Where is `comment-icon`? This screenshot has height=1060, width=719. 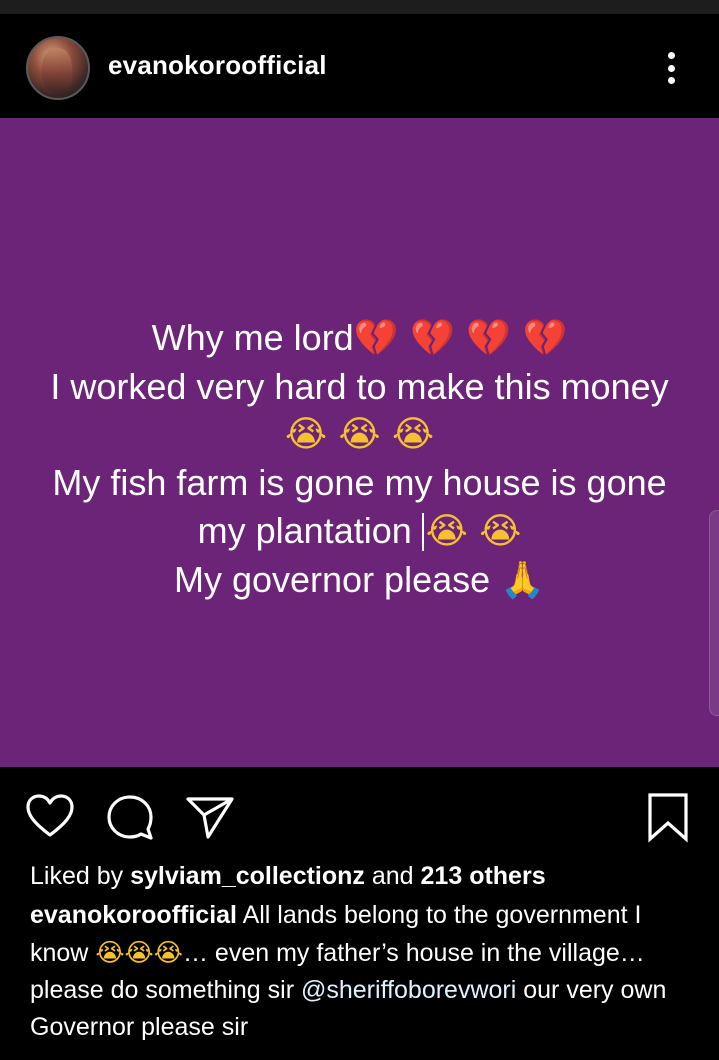 comment-icon is located at coordinates (130, 817).